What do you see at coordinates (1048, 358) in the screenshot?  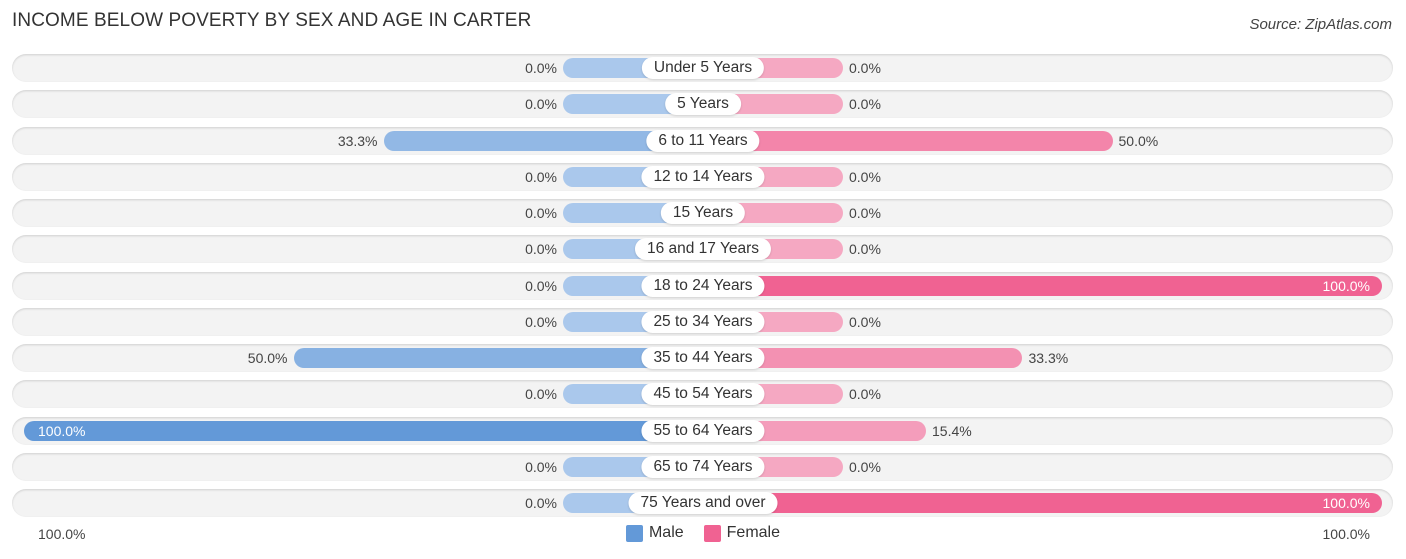 I see `value-label-female: 33.3%` at bounding box center [1048, 358].